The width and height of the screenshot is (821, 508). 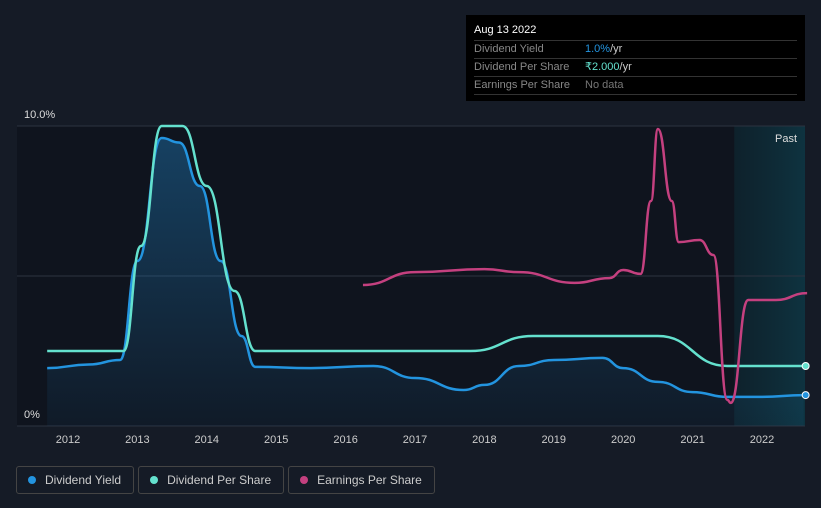 I want to click on x-tick-label: 2013, so click(x=137, y=440).